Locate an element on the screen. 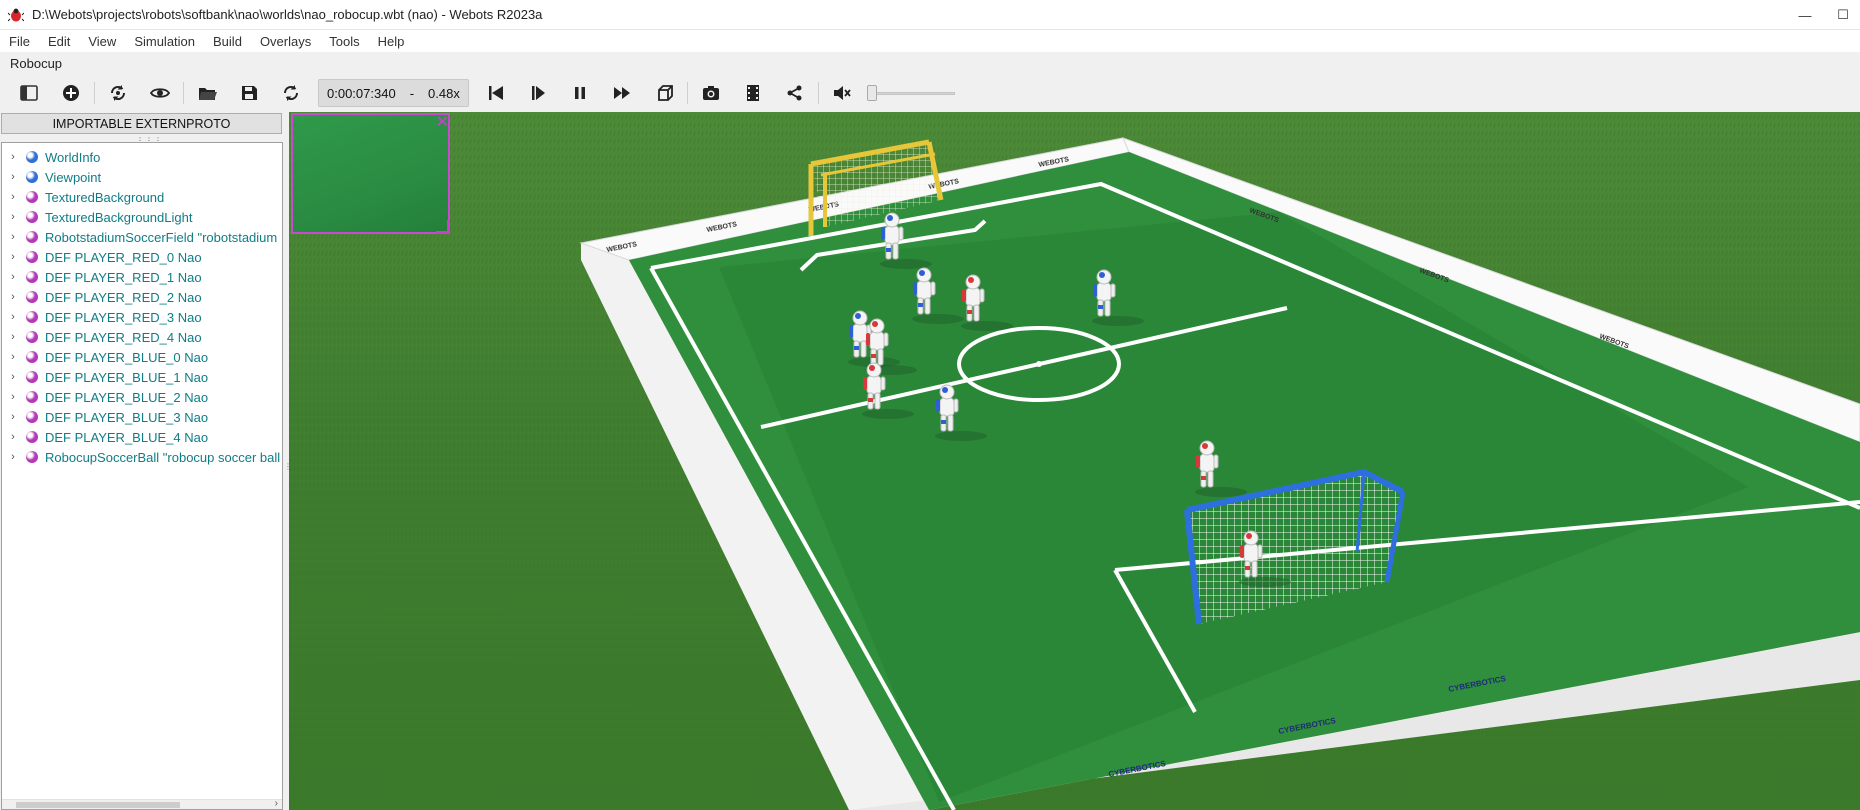 Image resolution: width=1860 pixels, height=810 pixels. add-node-icon is located at coordinates (71, 93).